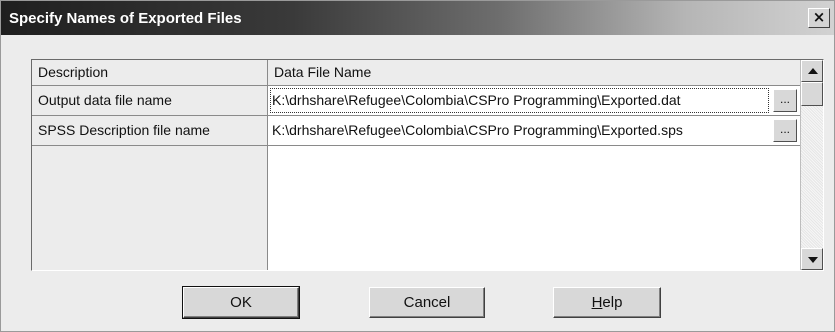  What do you see at coordinates (812, 94) in the screenshot?
I see `scroll-thumb` at bounding box center [812, 94].